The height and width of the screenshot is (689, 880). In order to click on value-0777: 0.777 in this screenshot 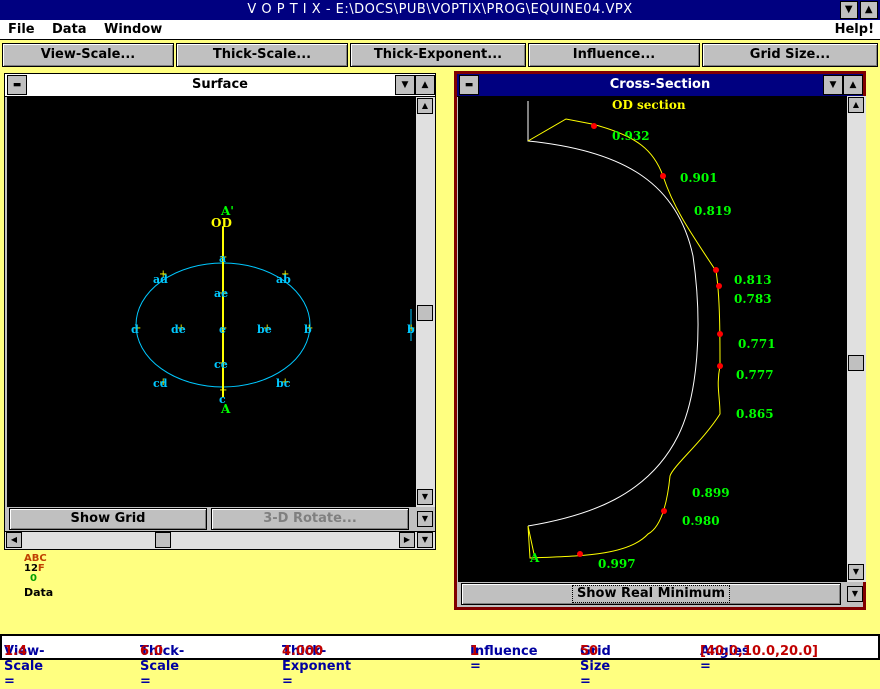, I will do `click(755, 375)`.